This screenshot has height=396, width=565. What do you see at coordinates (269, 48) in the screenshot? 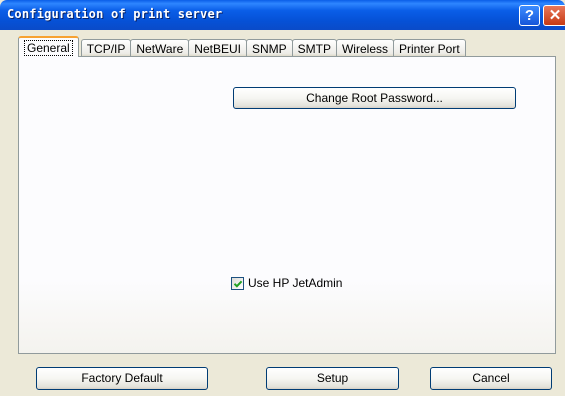
I see `tab-snmp: SNMP` at bounding box center [269, 48].